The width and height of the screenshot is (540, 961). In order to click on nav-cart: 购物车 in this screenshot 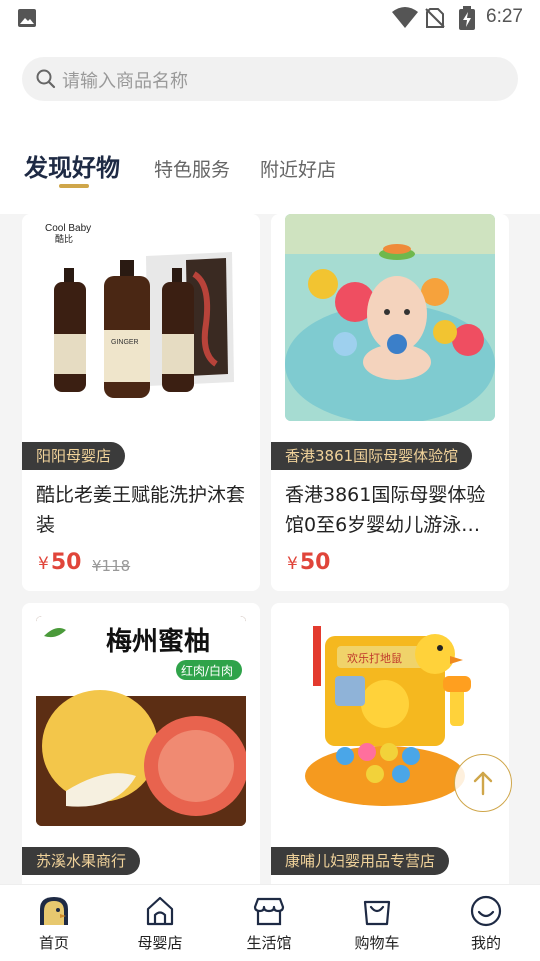, I will do `click(377, 923)`.